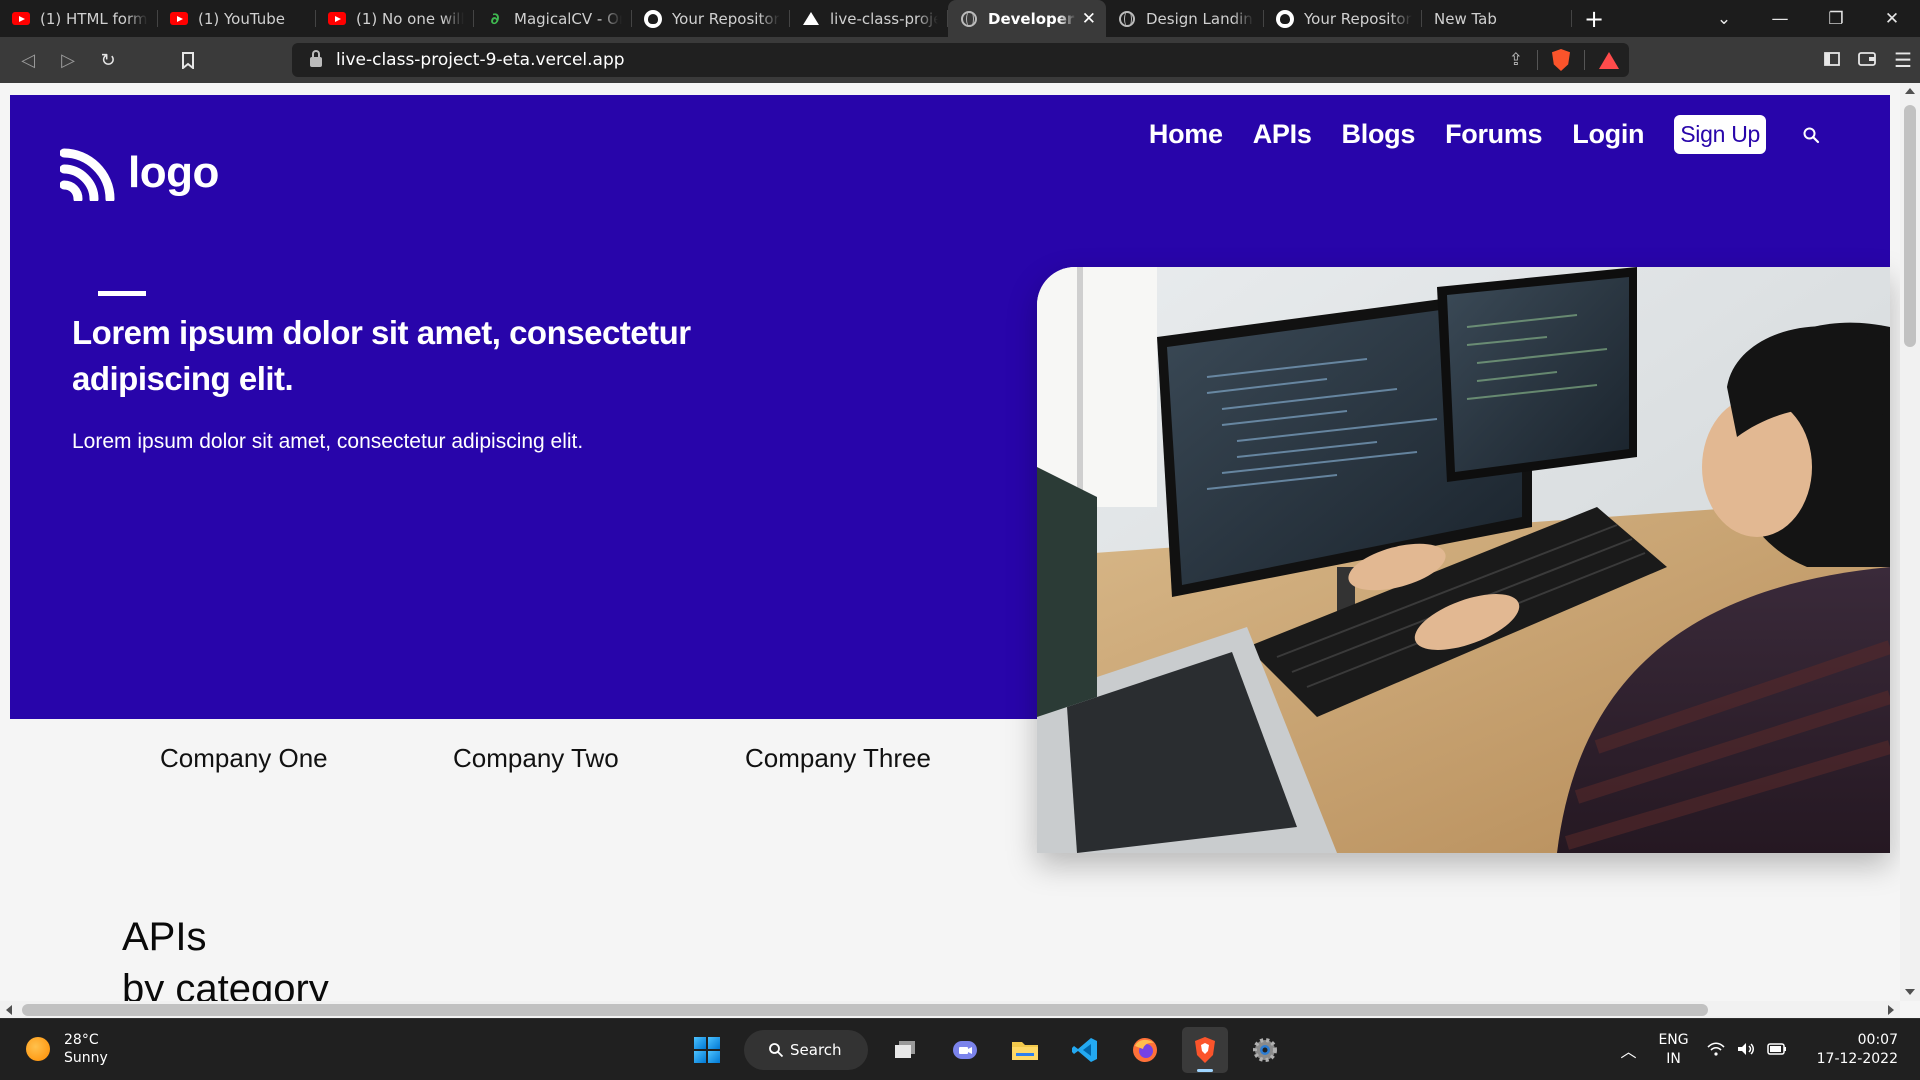  I want to click on tab-title: Design Landing P, so click(1200, 18).